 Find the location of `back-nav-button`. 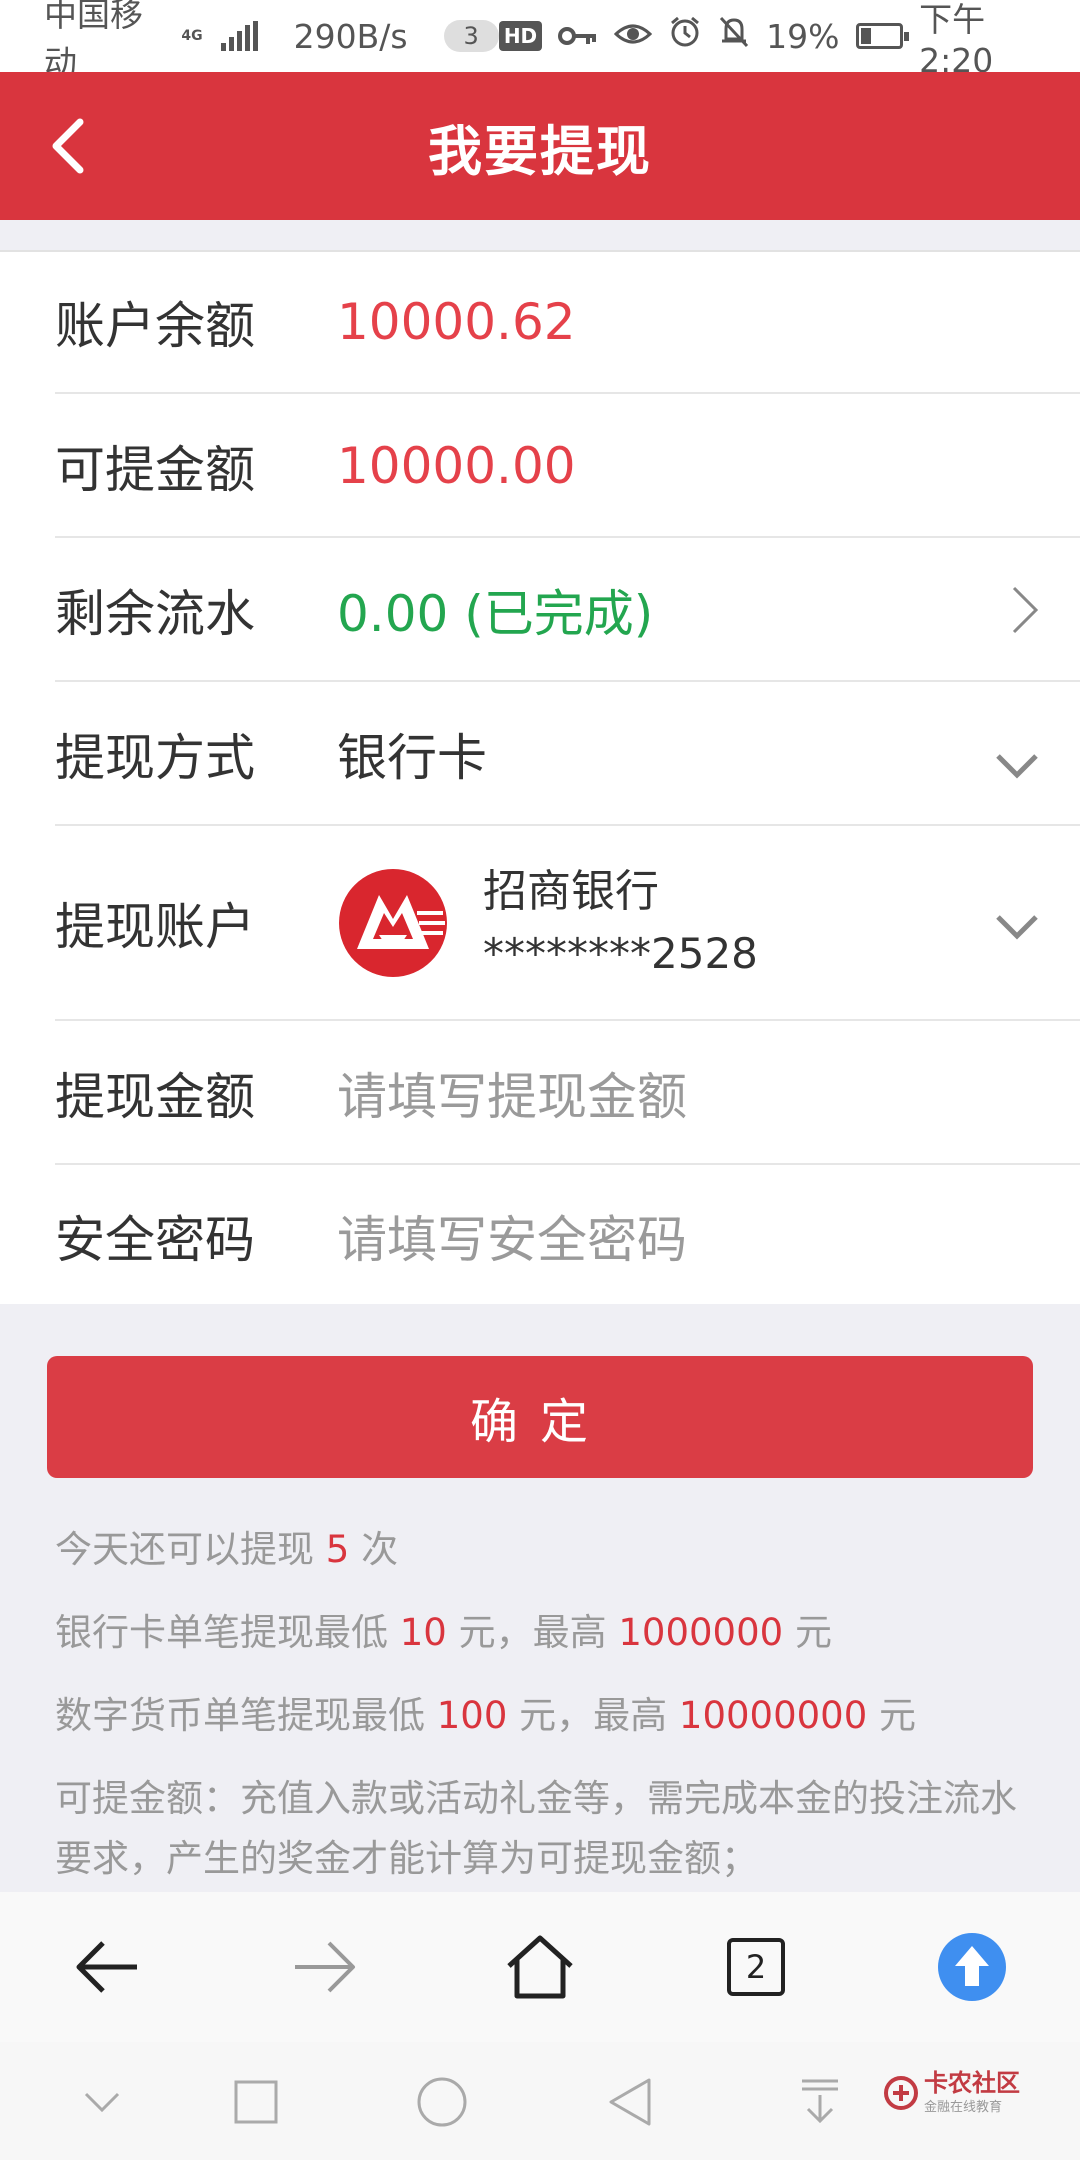

back-nav-button is located at coordinates (630, 2102).